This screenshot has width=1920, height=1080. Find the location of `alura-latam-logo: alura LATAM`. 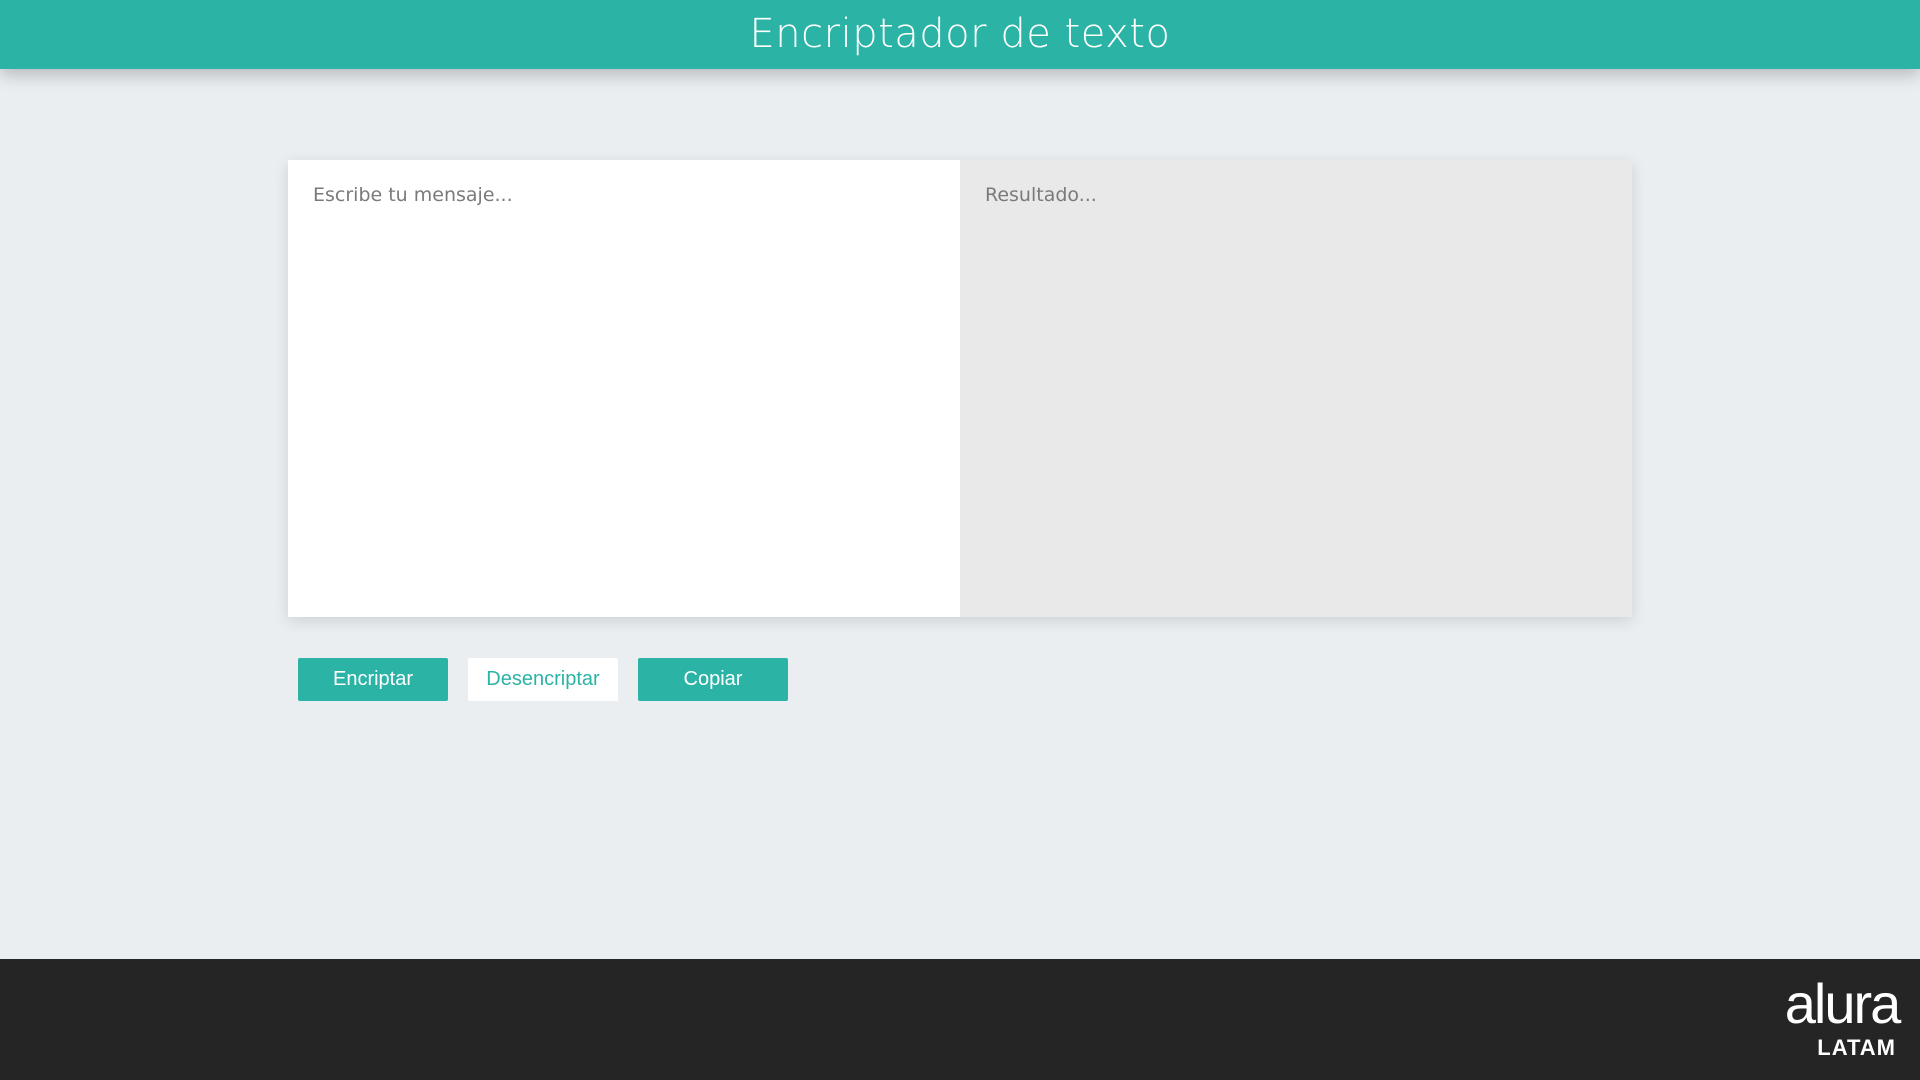

alura-latam-logo: alura LATAM is located at coordinates (1843, 1018).